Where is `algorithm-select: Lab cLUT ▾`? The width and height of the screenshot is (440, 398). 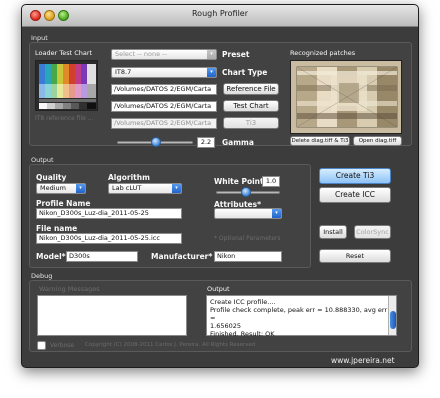
algorithm-select: Lab cLUT ▾ is located at coordinates (145, 188).